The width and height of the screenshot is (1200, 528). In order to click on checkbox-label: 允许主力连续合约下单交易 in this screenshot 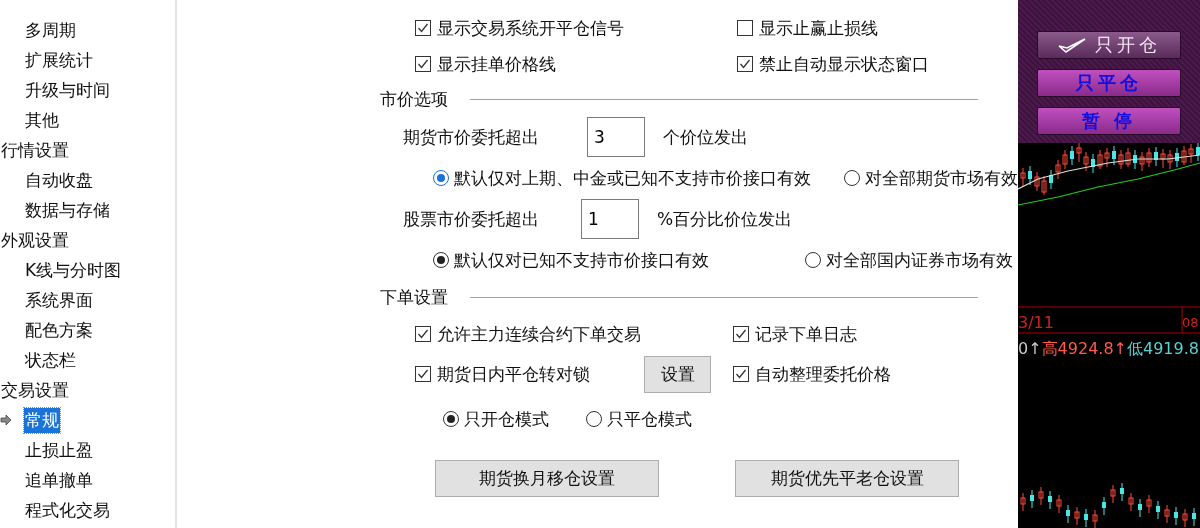, I will do `click(539, 334)`.